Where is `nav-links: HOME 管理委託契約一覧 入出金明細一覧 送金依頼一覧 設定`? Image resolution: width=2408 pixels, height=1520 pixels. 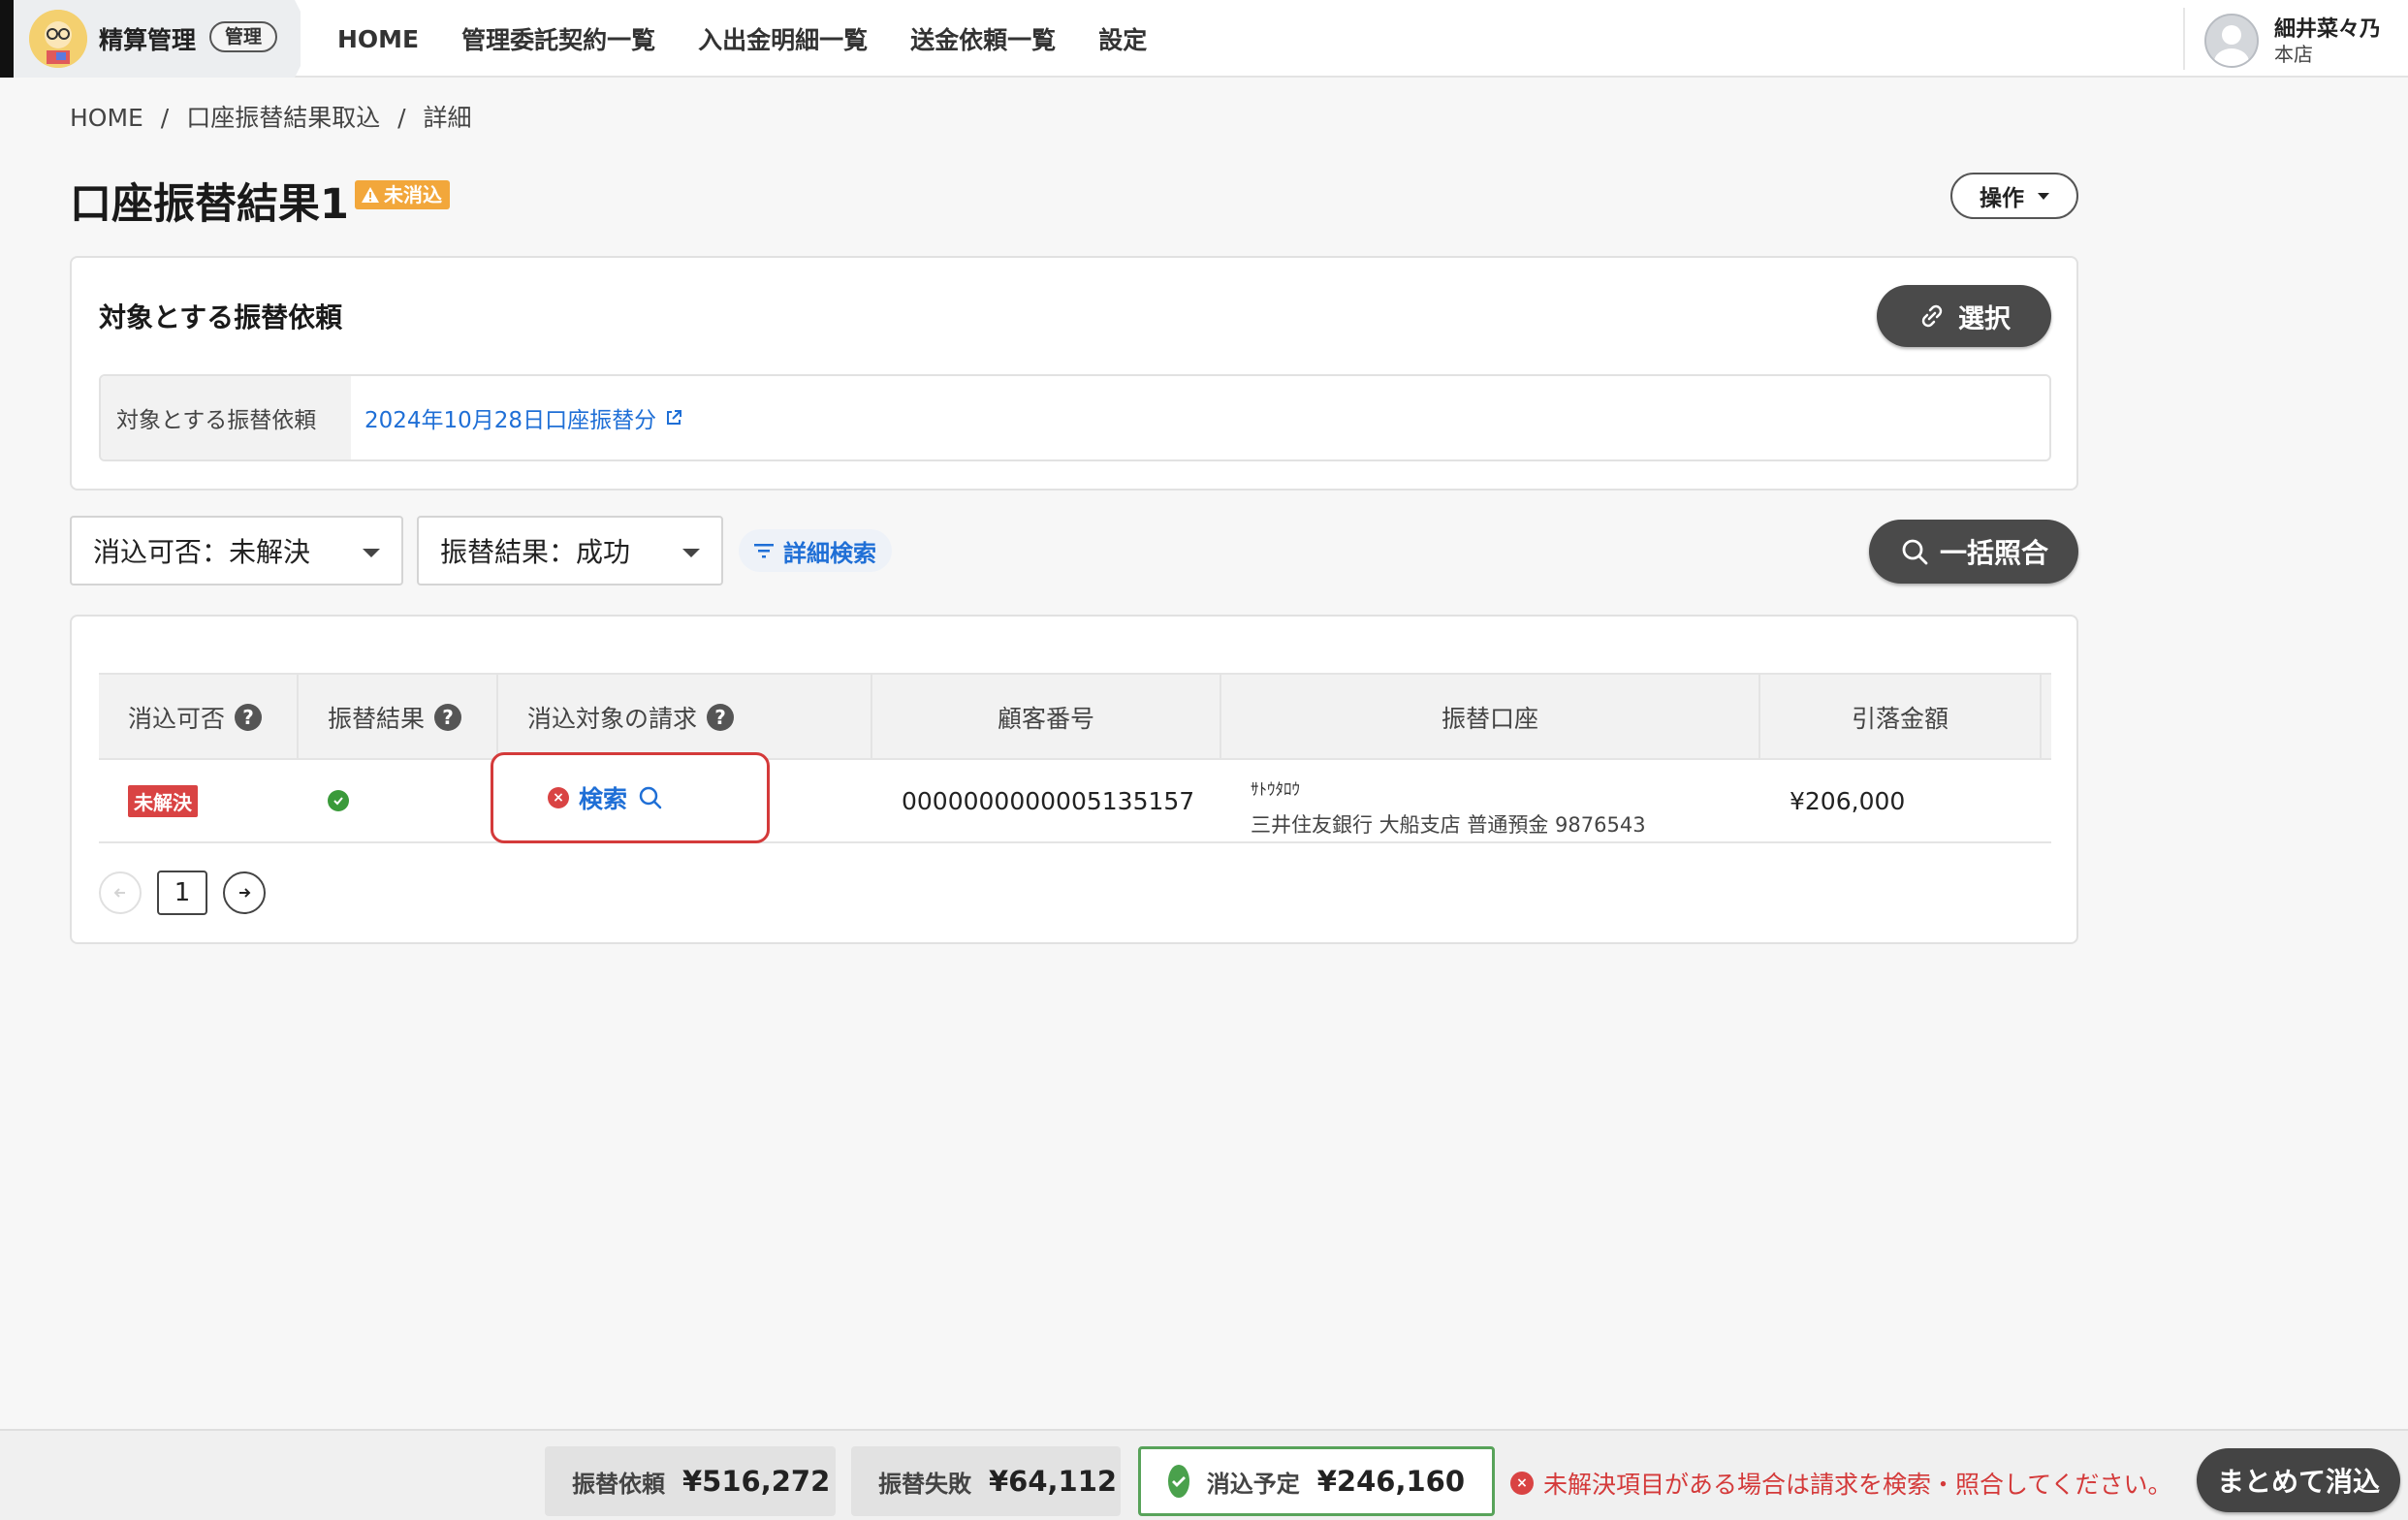 nav-links: HOME 管理委託契約一覧 入出金明細一覧 送金依頼一覧 設定 is located at coordinates (742, 39).